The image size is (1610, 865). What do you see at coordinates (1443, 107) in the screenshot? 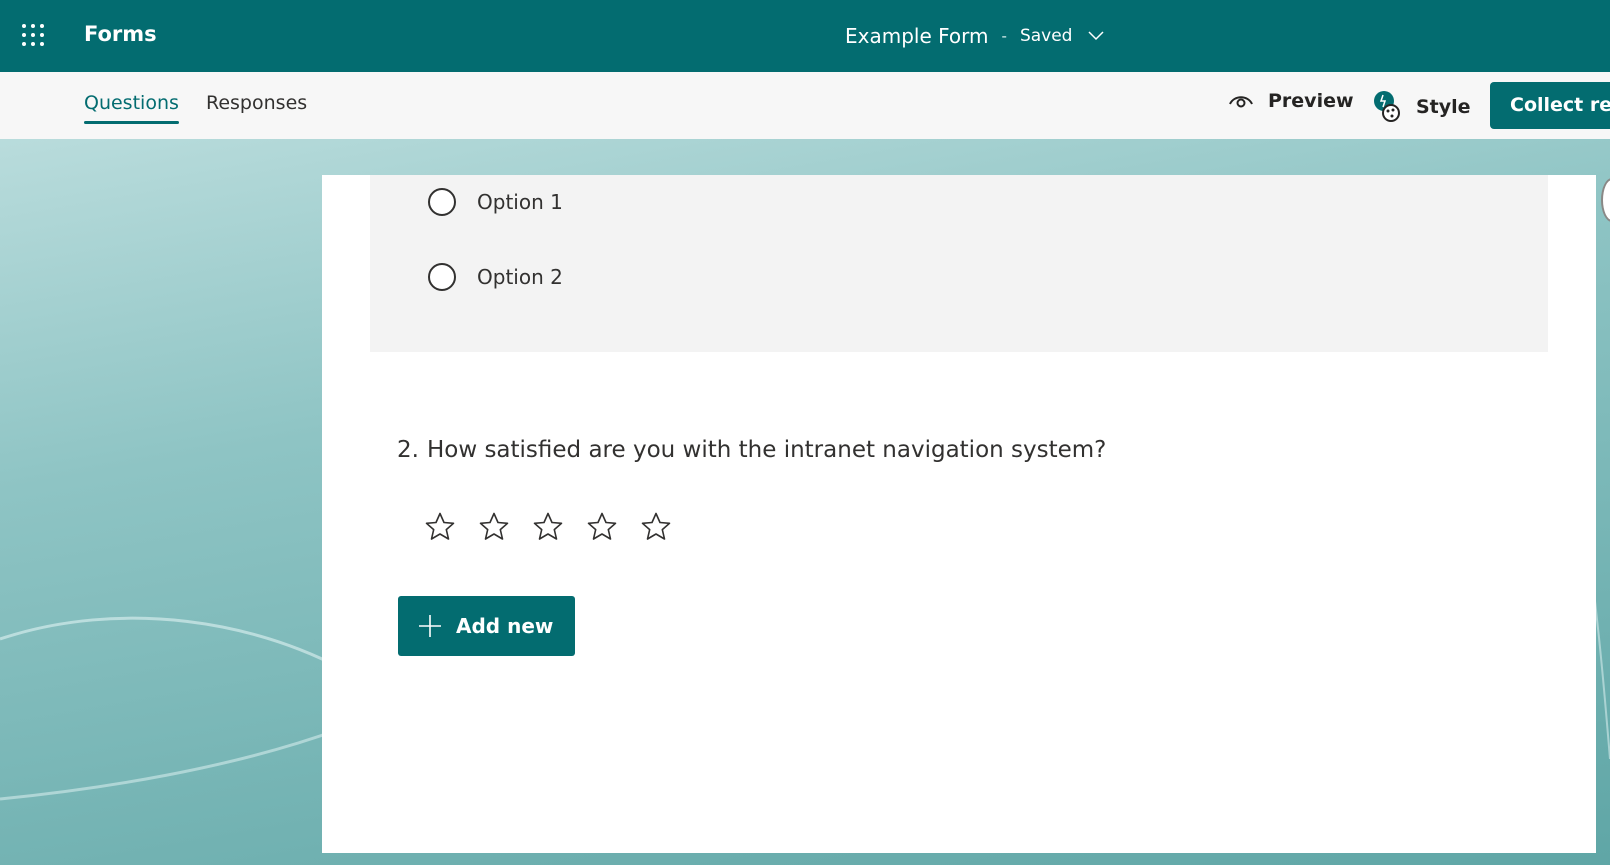
I see `style-label: Style` at bounding box center [1443, 107].